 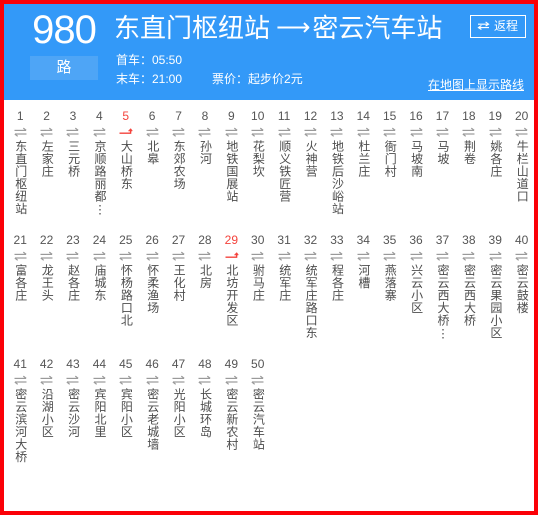 I want to click on station-number: 29, so click(x=231, y=240).